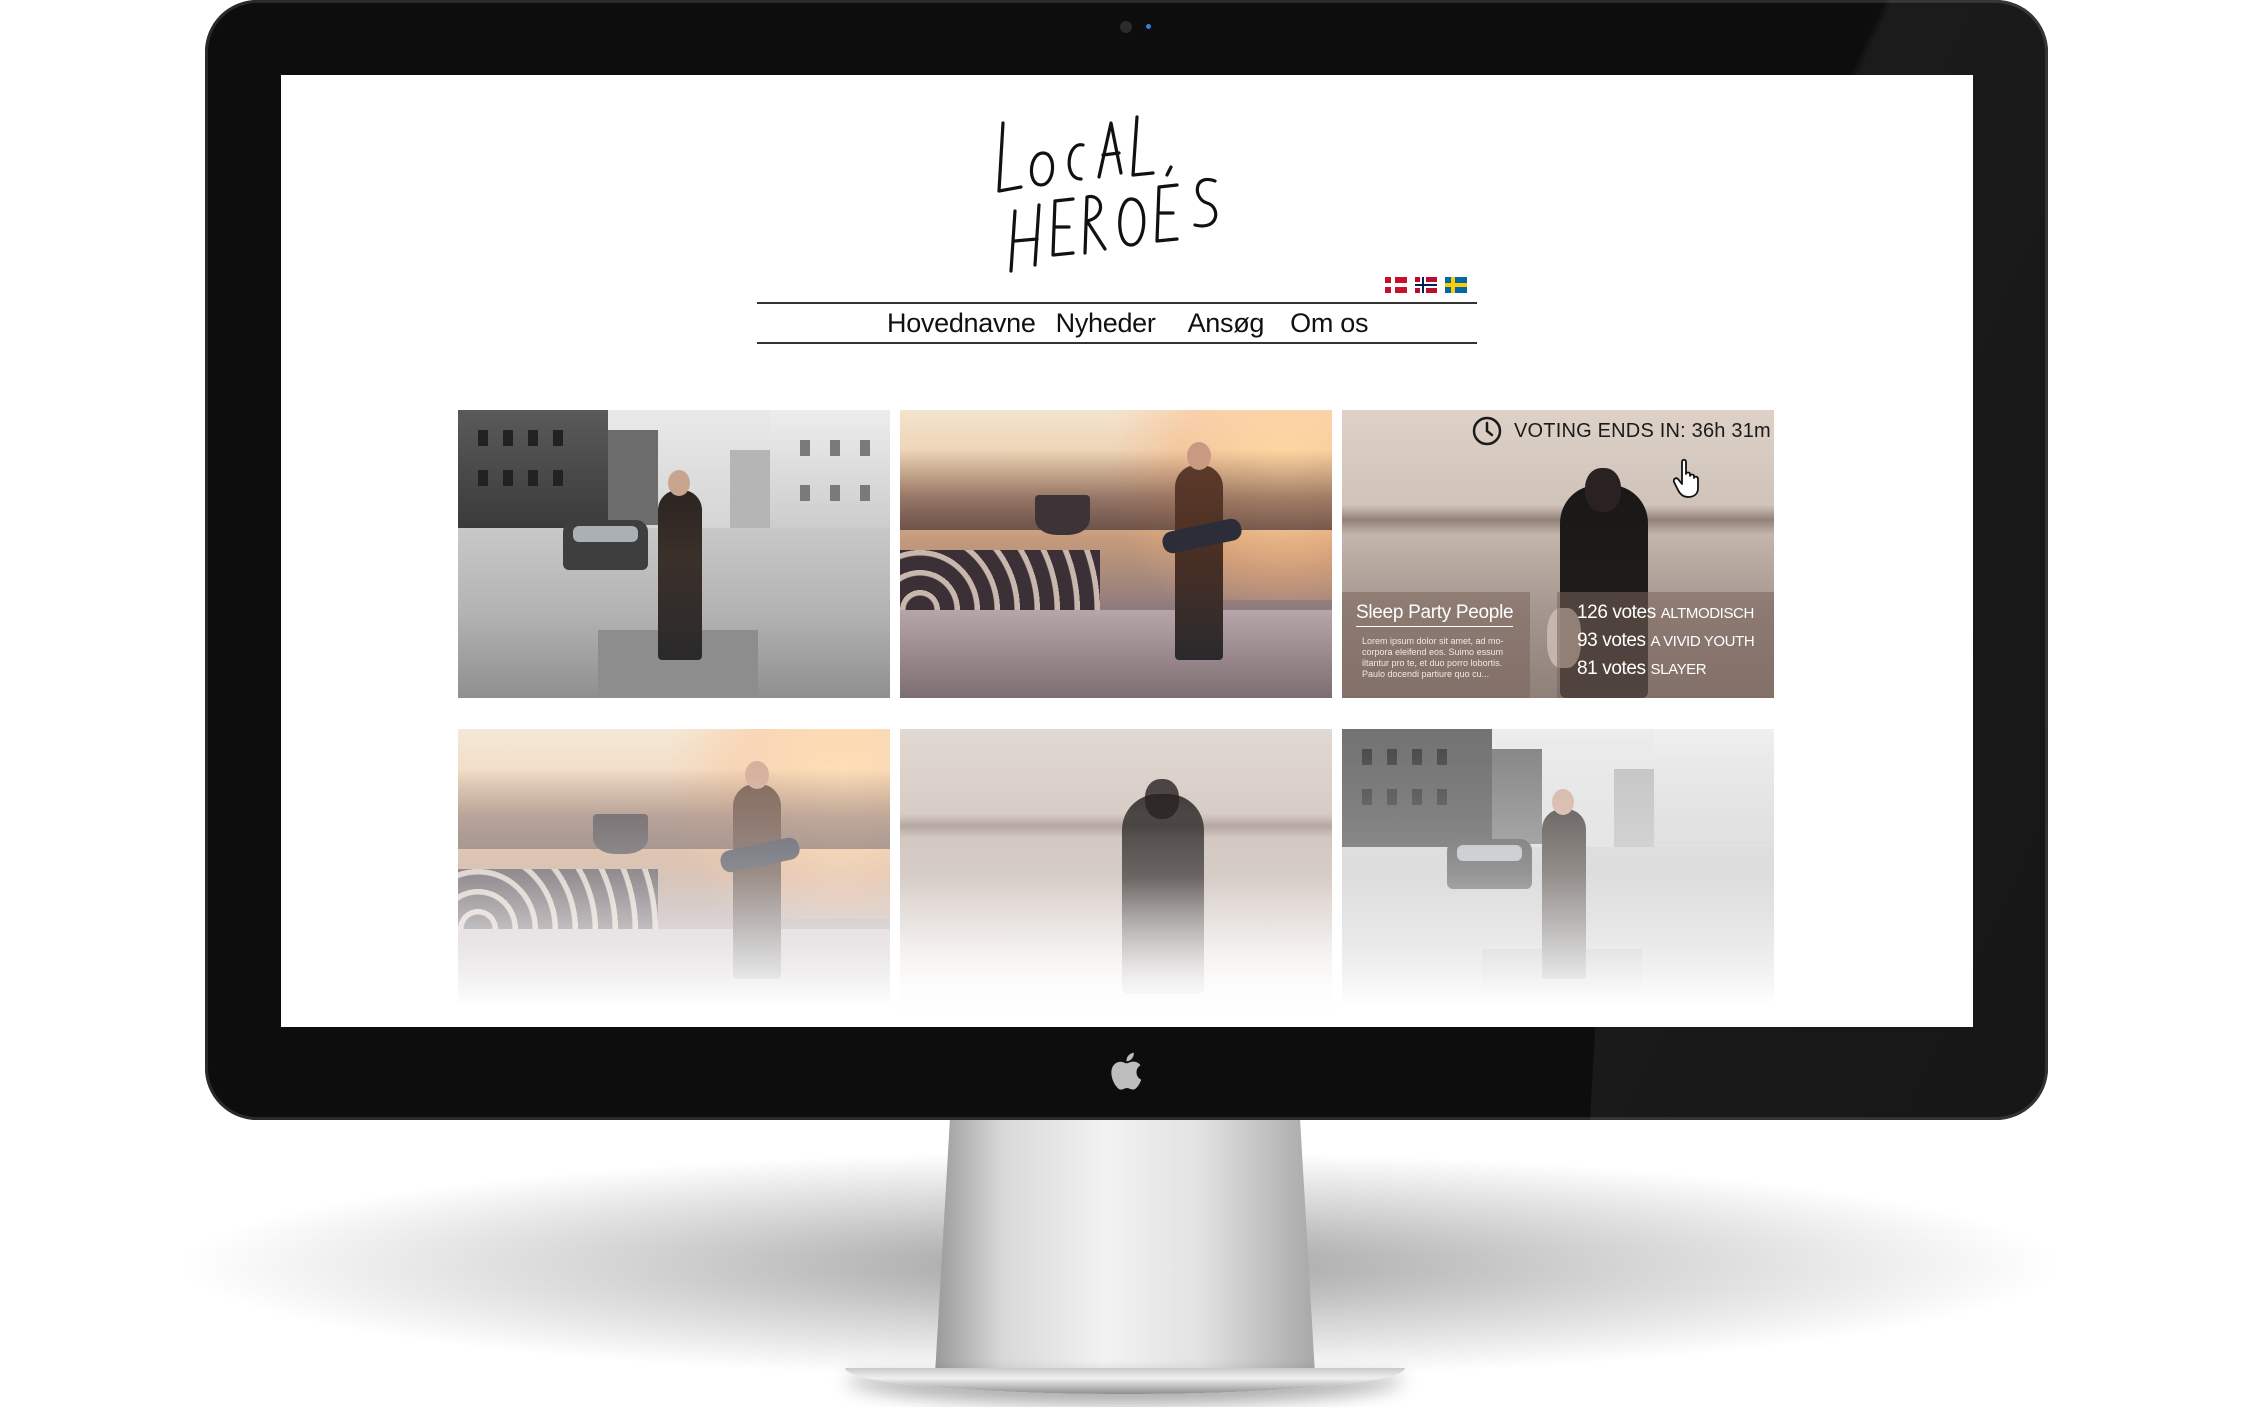 The width and height of the screenshot is (2250, 1407). I want to click on apple-logo-icon, so click(1126, 1071).